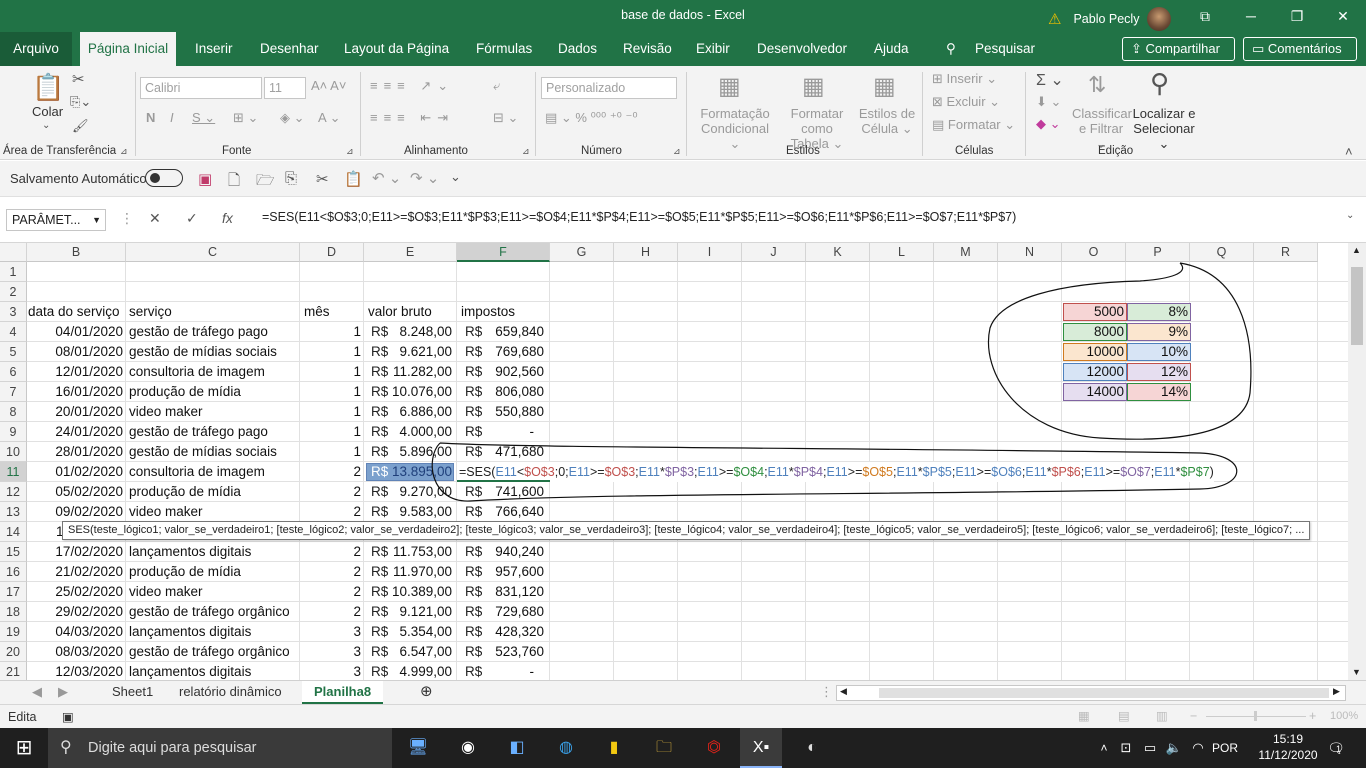  What do you see at coordinates (1097, 85) in the screenshot?
I see `sort-filter-icon: ⇅` at bounding box center [1097, 85].